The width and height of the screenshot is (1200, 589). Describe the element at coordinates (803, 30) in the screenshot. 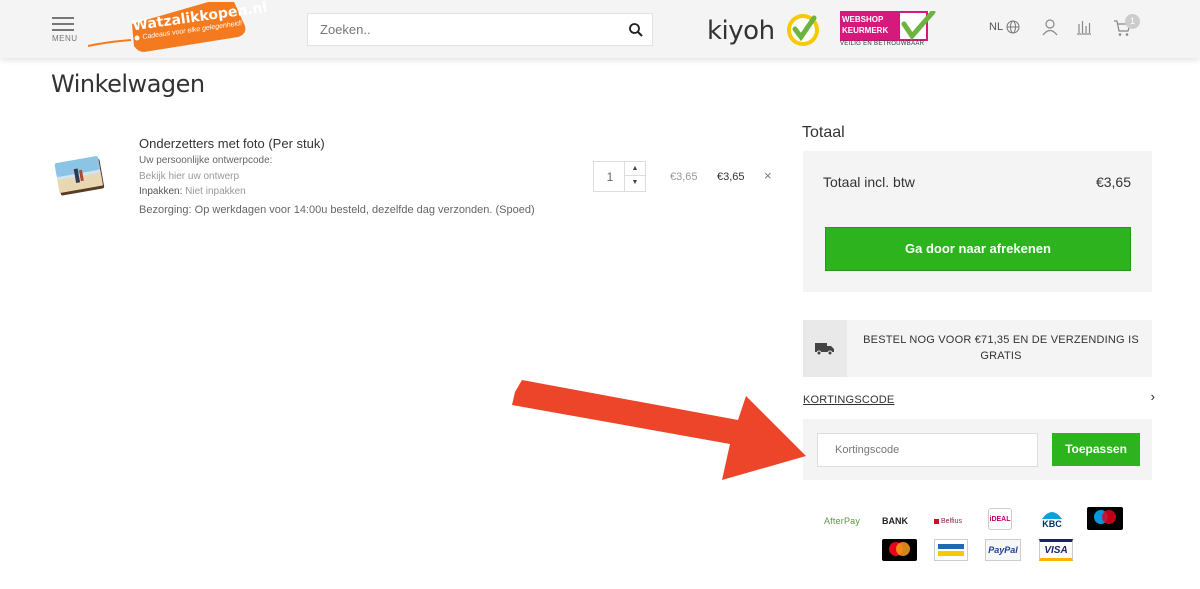

I see `kiyoh-check-icon` at that location.